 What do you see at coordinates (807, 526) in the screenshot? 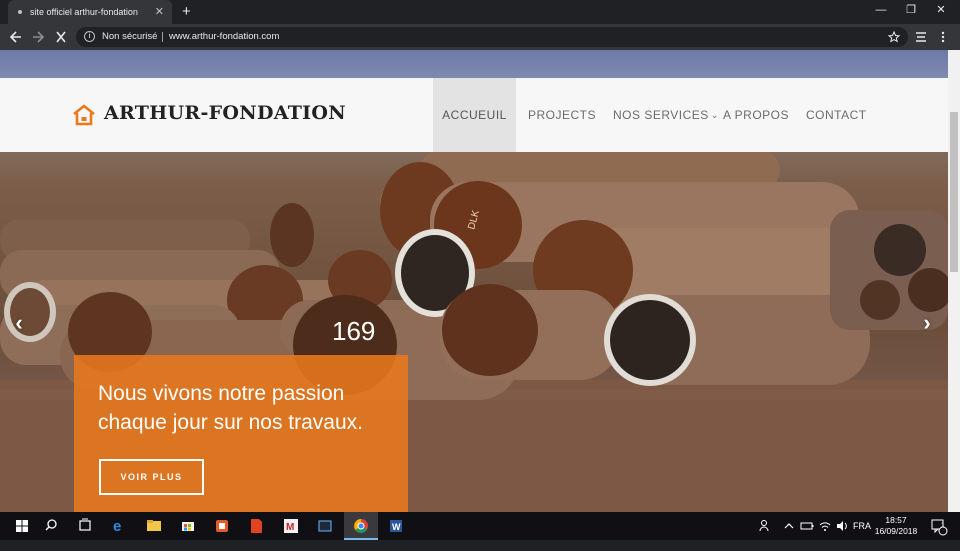
I see `battery-icon` at bounding box center [807, 526].